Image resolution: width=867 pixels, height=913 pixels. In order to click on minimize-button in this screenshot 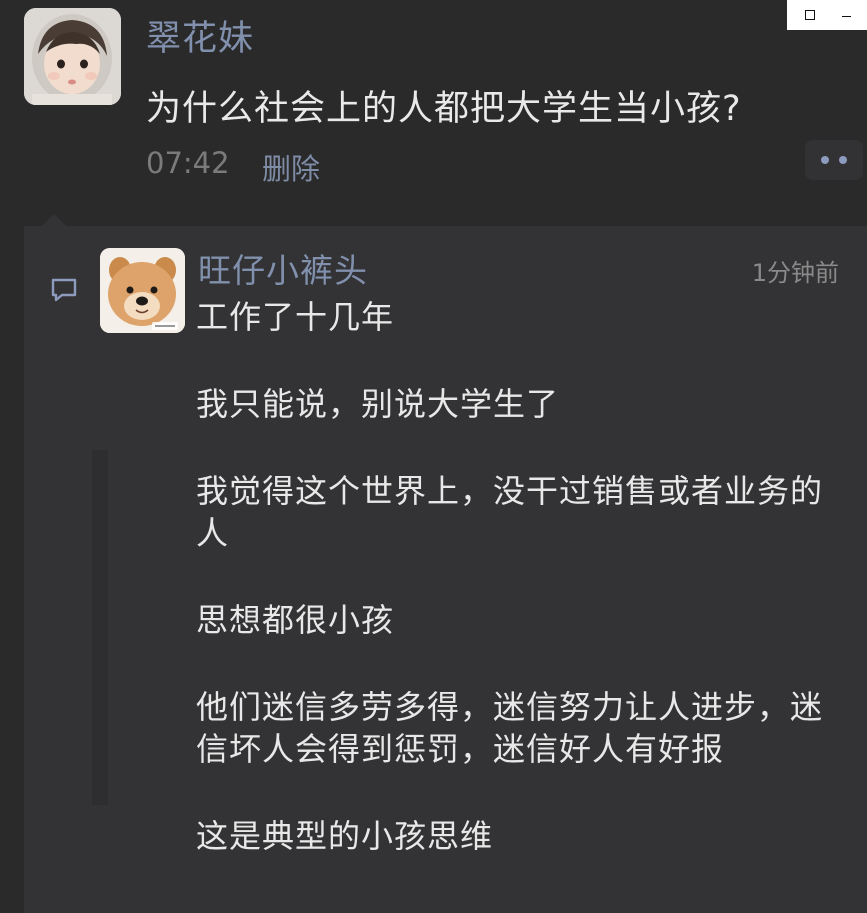, I will do `click(846, 15)`.